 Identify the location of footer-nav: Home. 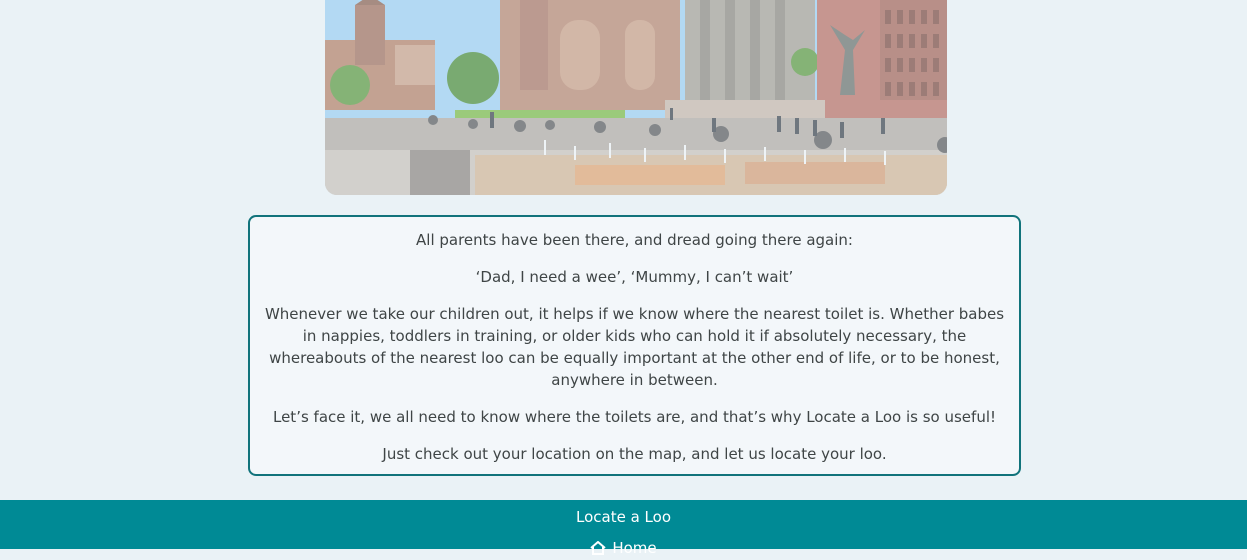
(623, 549).